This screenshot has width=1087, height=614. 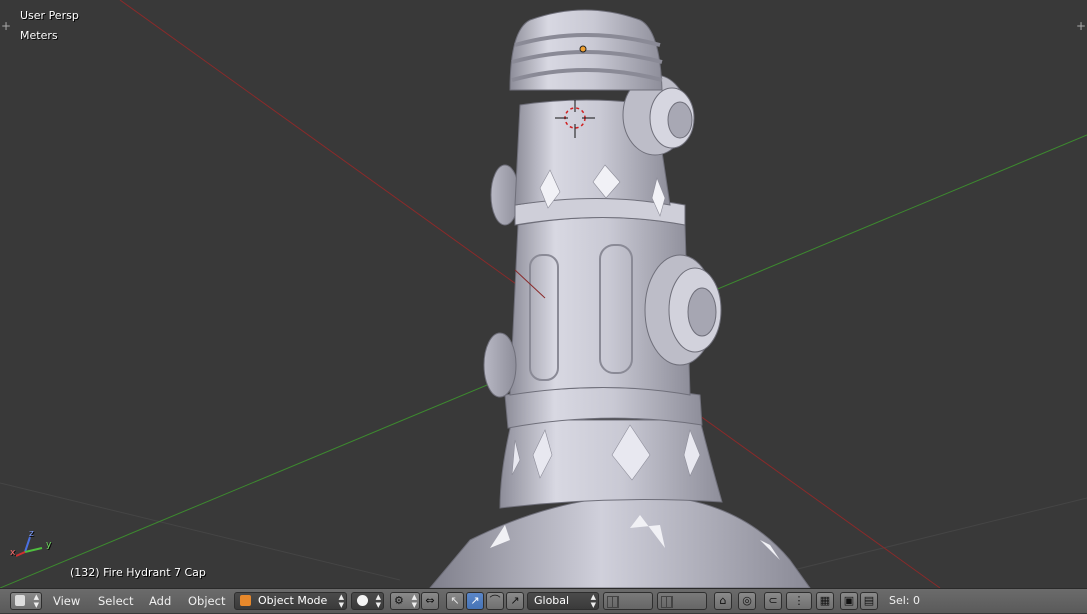 I want to click on snap-element-select: ⋮, so click(x=799, y=601).